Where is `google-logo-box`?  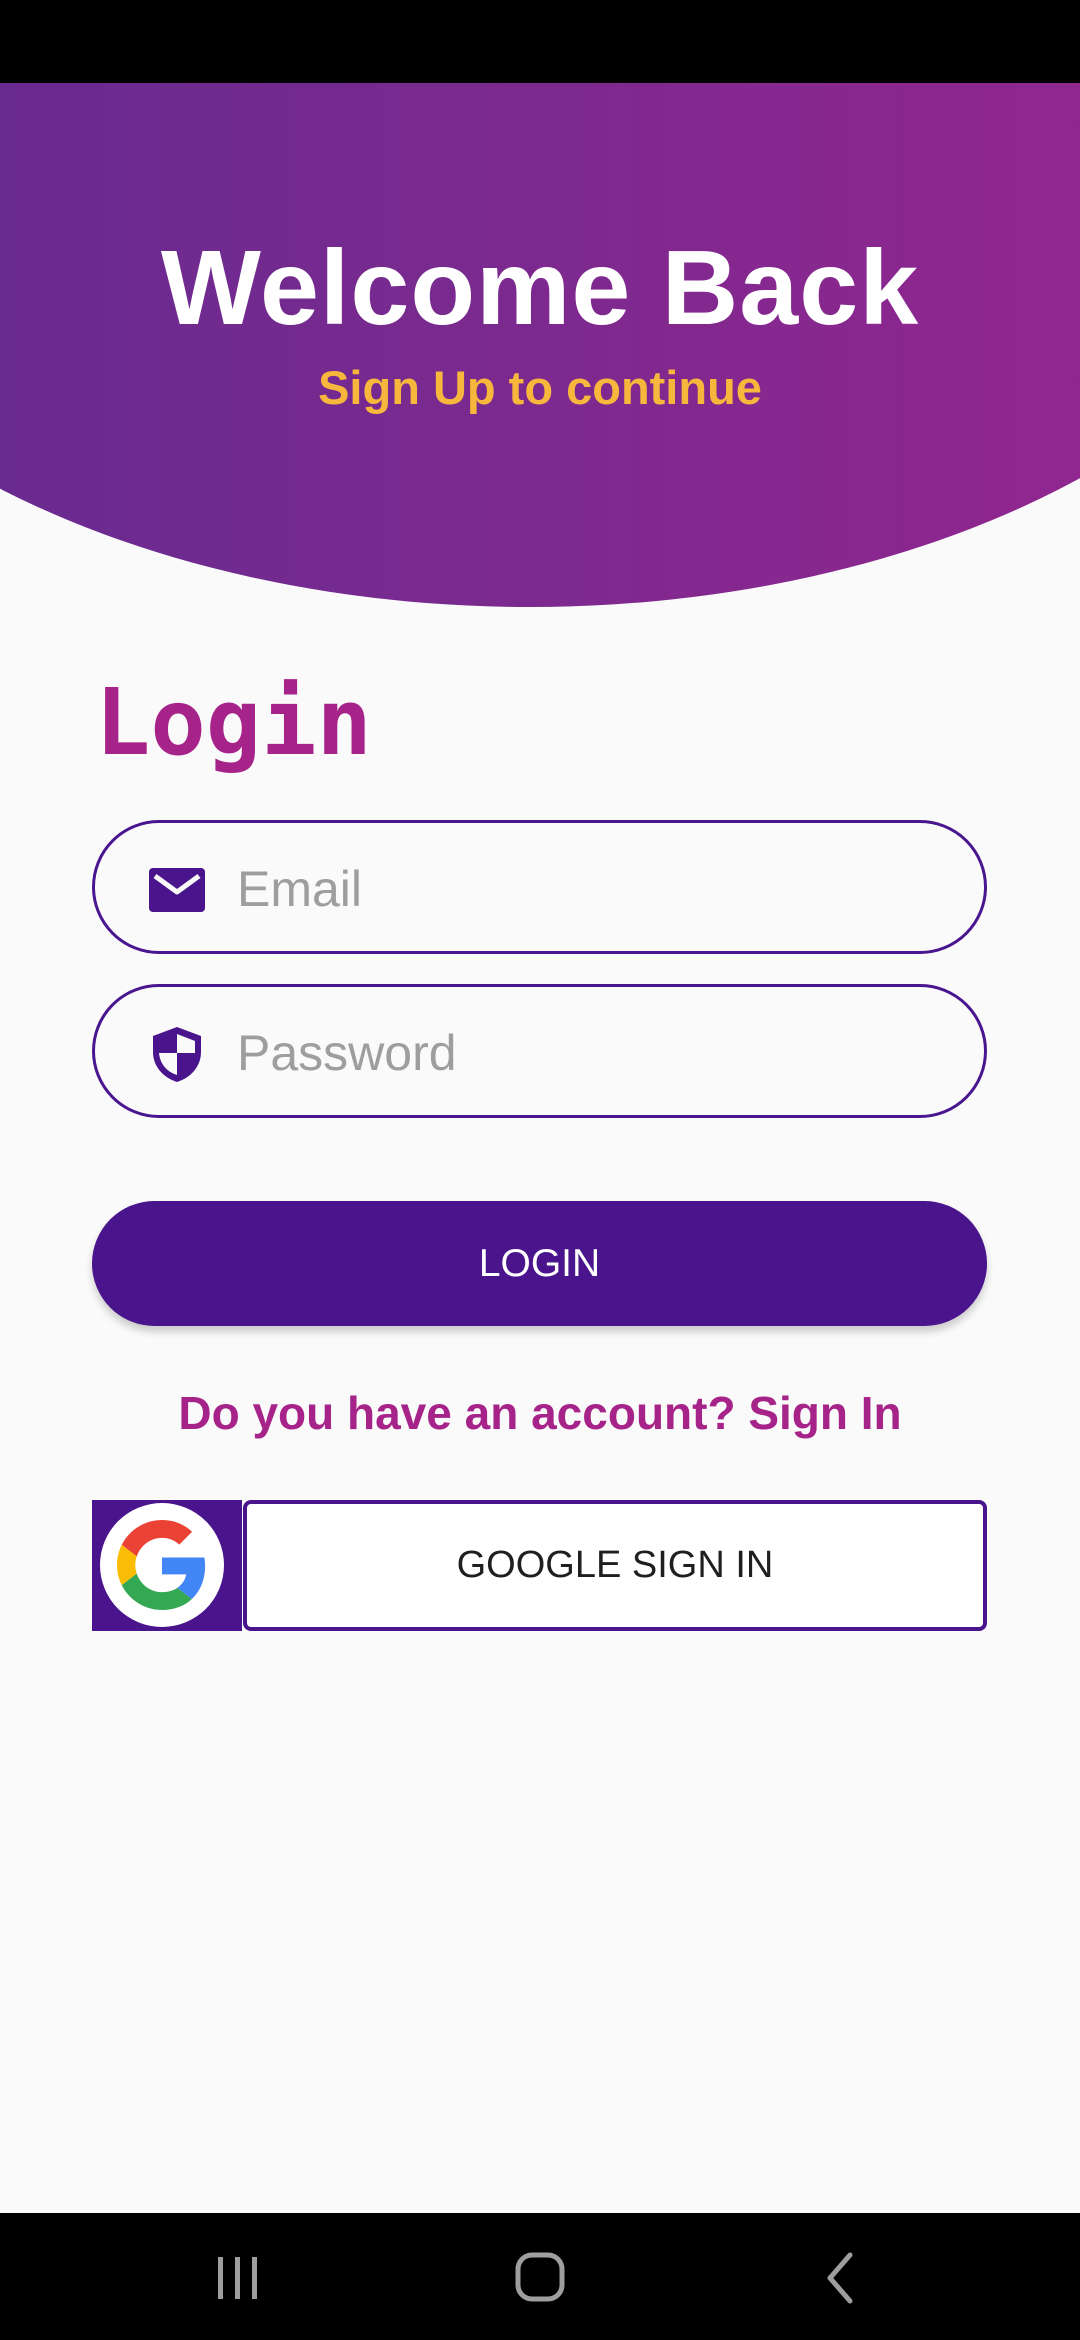
google-logo-box is located at coordinates (167, 1565).